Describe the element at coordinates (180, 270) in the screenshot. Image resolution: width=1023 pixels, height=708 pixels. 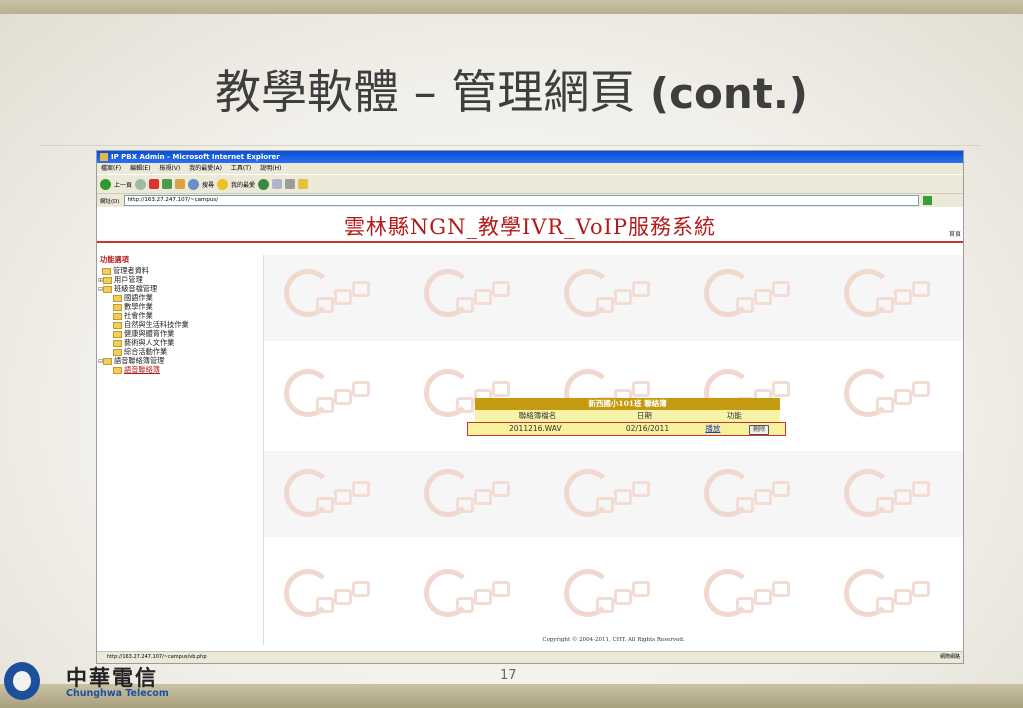
I see `sidebar-item-admin-info: 管理者資料` at that location.